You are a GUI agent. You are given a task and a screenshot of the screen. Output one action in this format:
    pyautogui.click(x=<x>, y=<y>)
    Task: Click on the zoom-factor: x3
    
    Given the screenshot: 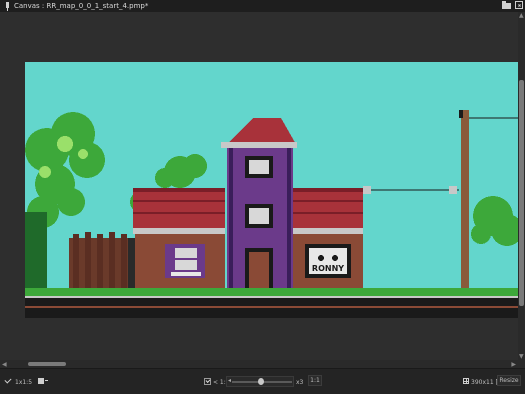 What is the action you would take?
    pyautogui.click(x=300, y=382)
    